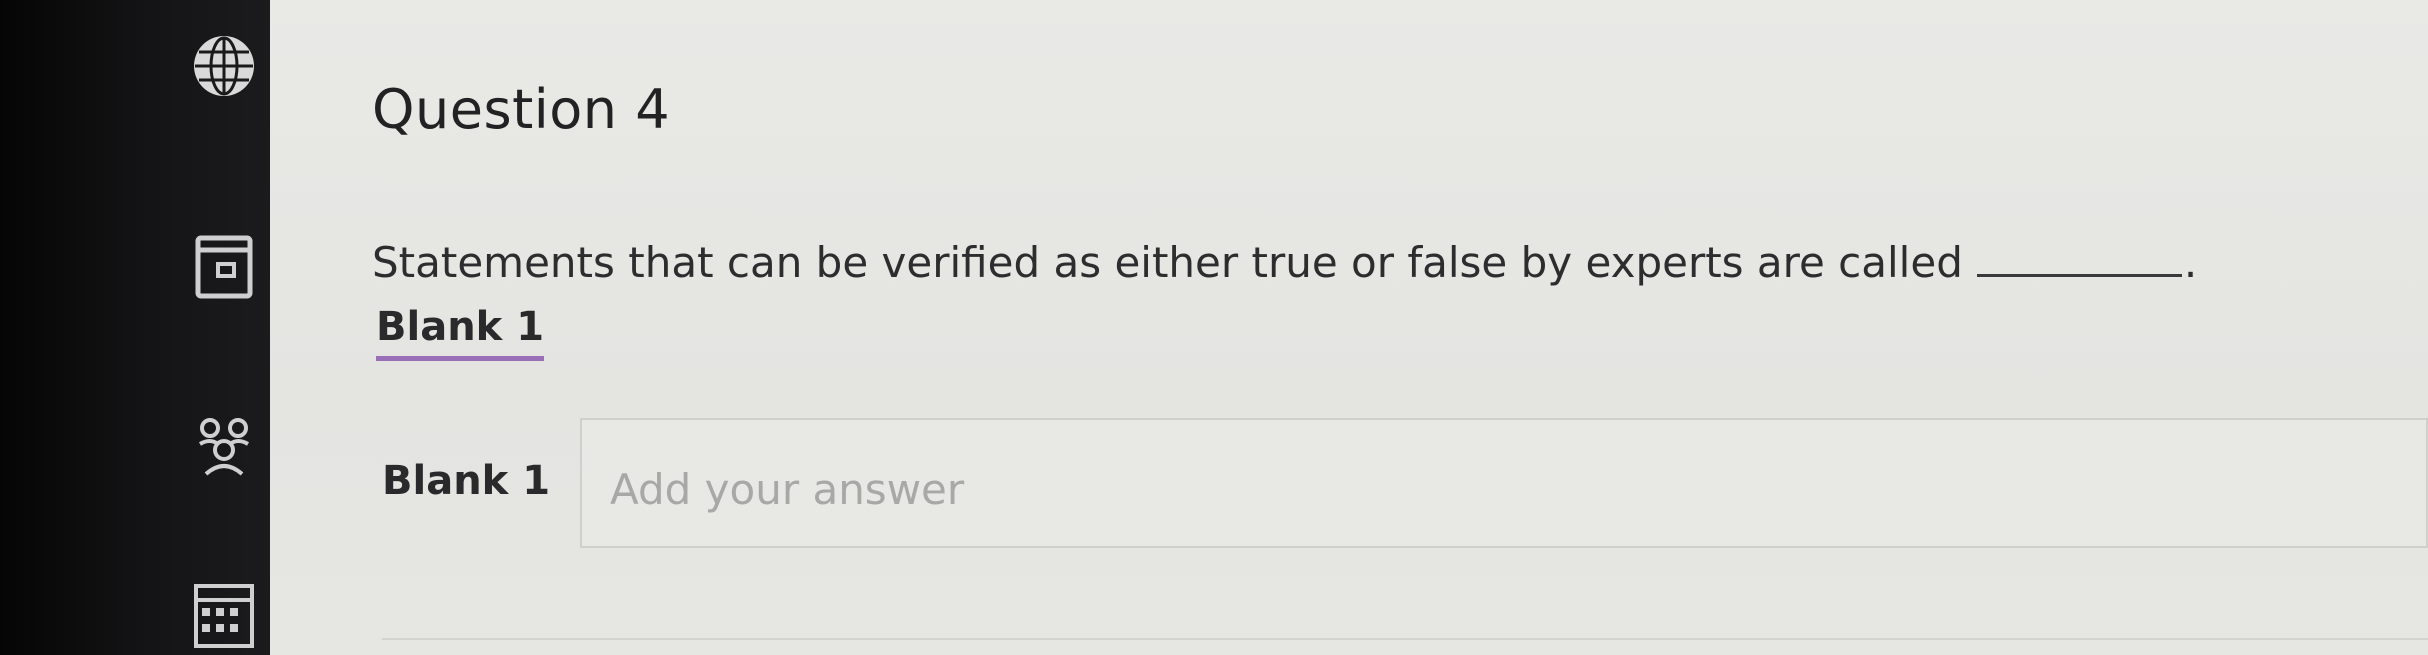 This screenshot has height=655, width=2428. I want to click on calendar-icon, so click(224, 266).